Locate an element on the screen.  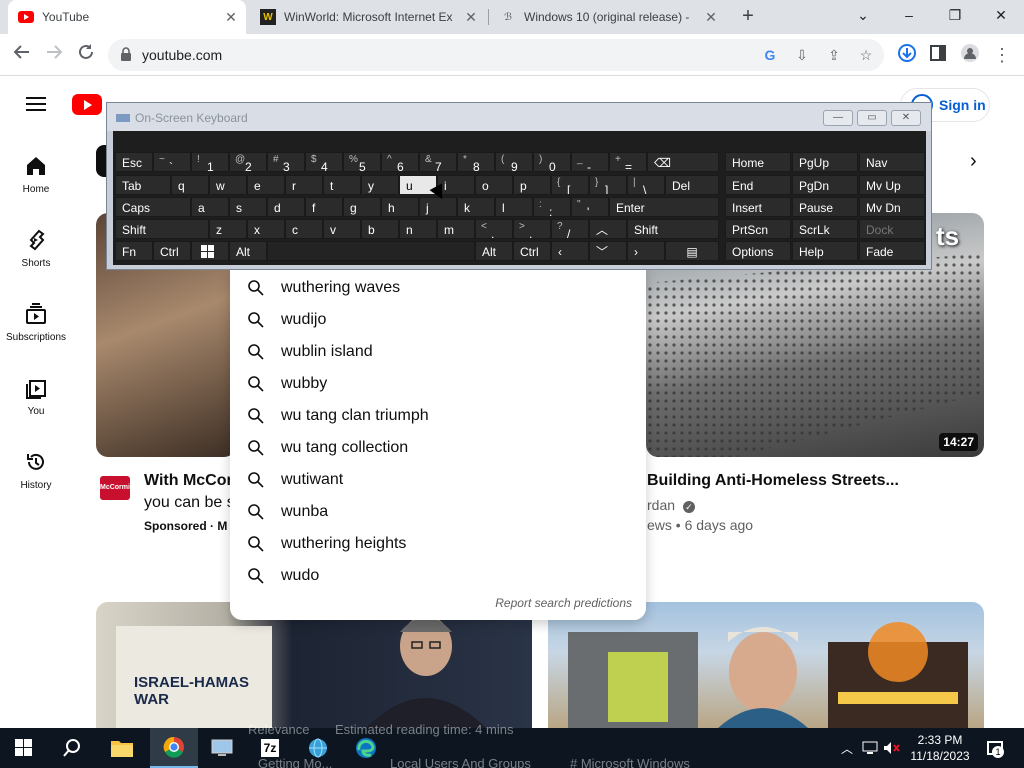
key-1: ! 1 is located at coordinates (210, 162).